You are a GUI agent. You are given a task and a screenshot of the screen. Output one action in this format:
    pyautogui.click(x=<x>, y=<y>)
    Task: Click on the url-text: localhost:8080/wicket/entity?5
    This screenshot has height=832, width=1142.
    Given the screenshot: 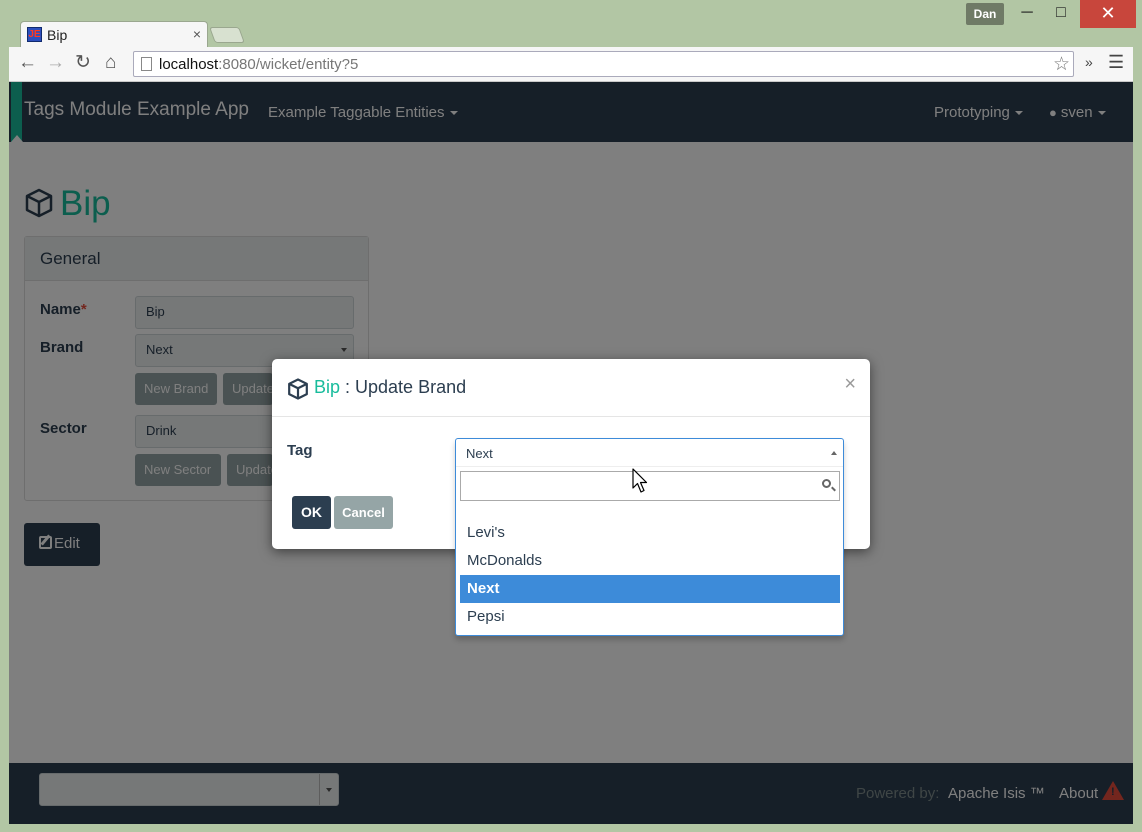 What is the action you would take?
    pyautogui.click(x=259, y=64)
    